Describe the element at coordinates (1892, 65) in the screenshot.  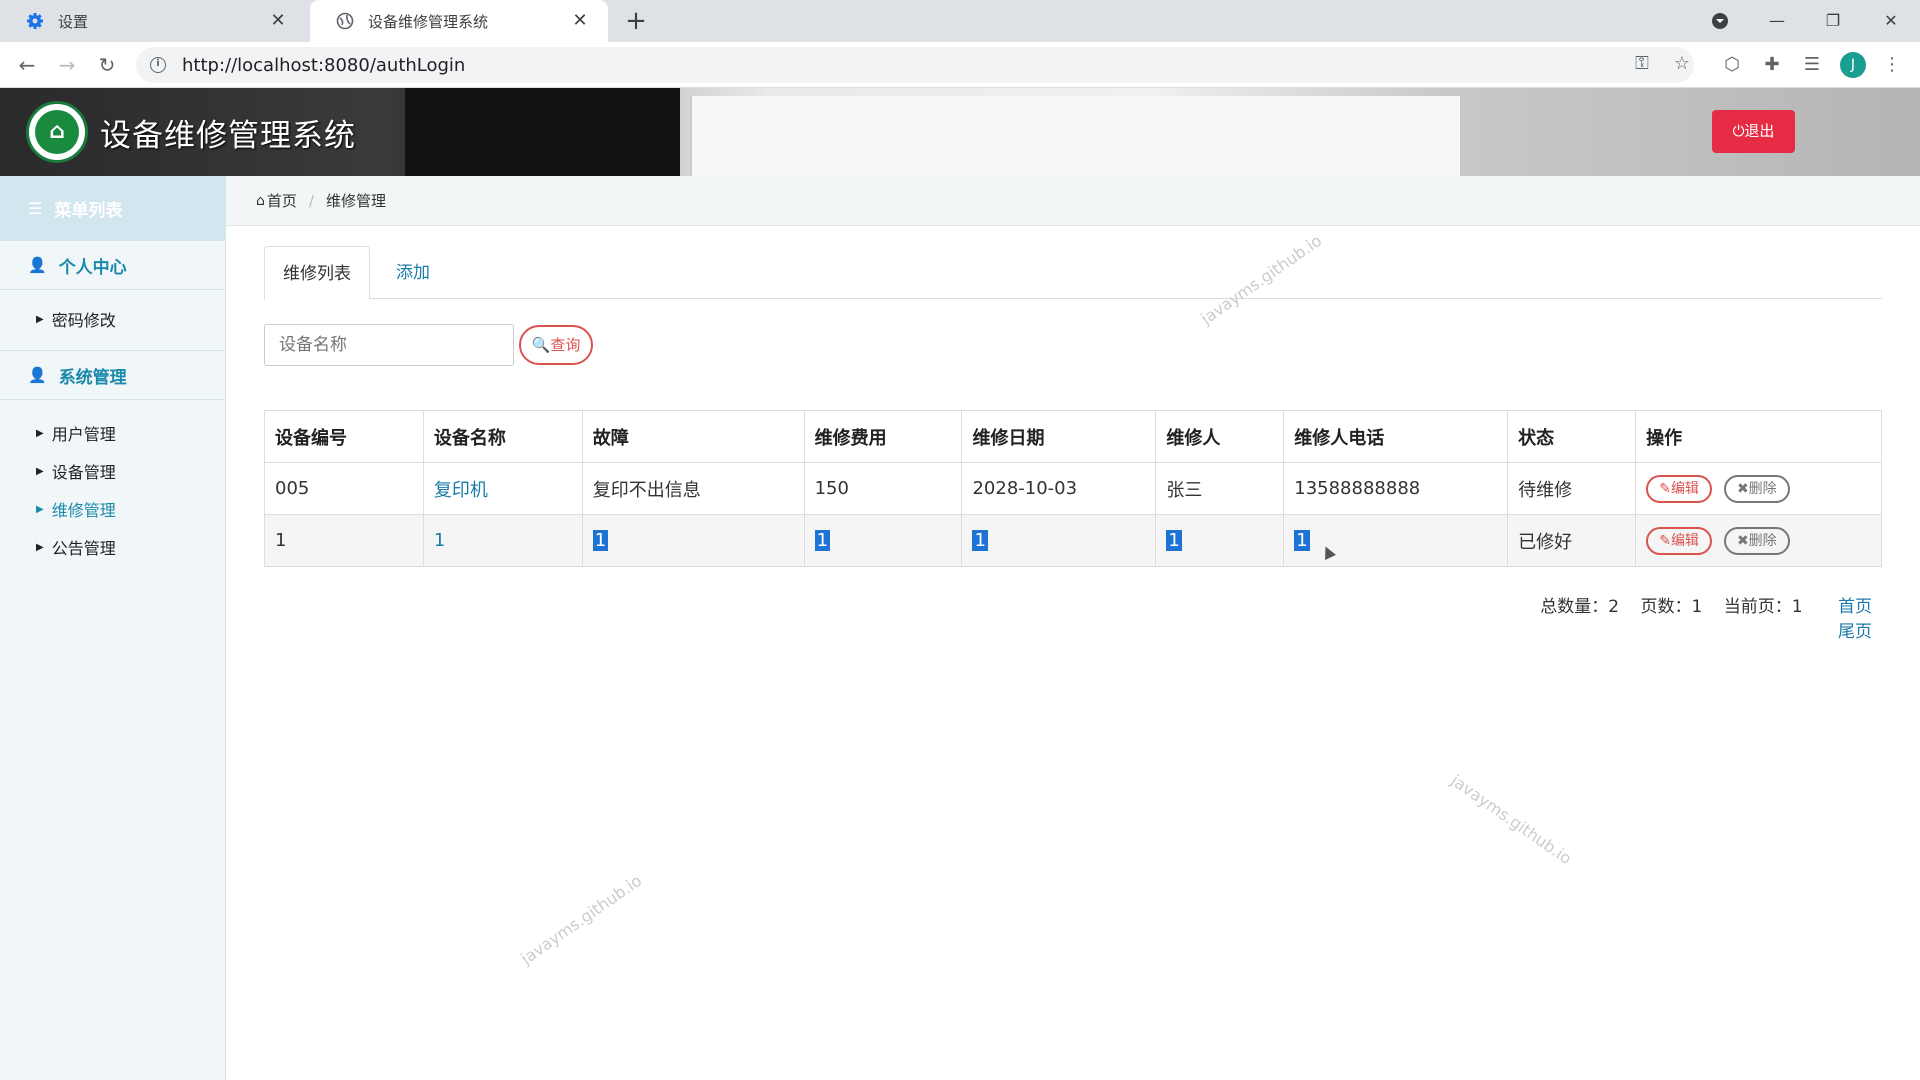
I see `menu-icon: ⋮` at that location.